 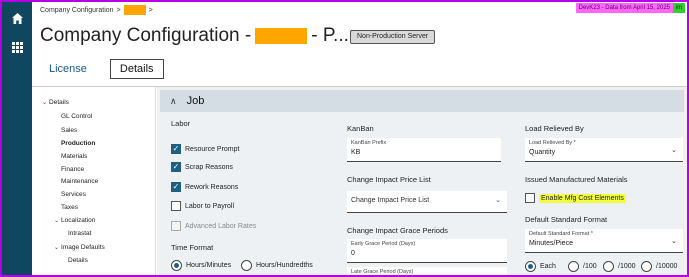 What do you see at coordinates (181, 123) in the screenshot?
I see `labor-title: Labor` at bounding box center [181, 123].